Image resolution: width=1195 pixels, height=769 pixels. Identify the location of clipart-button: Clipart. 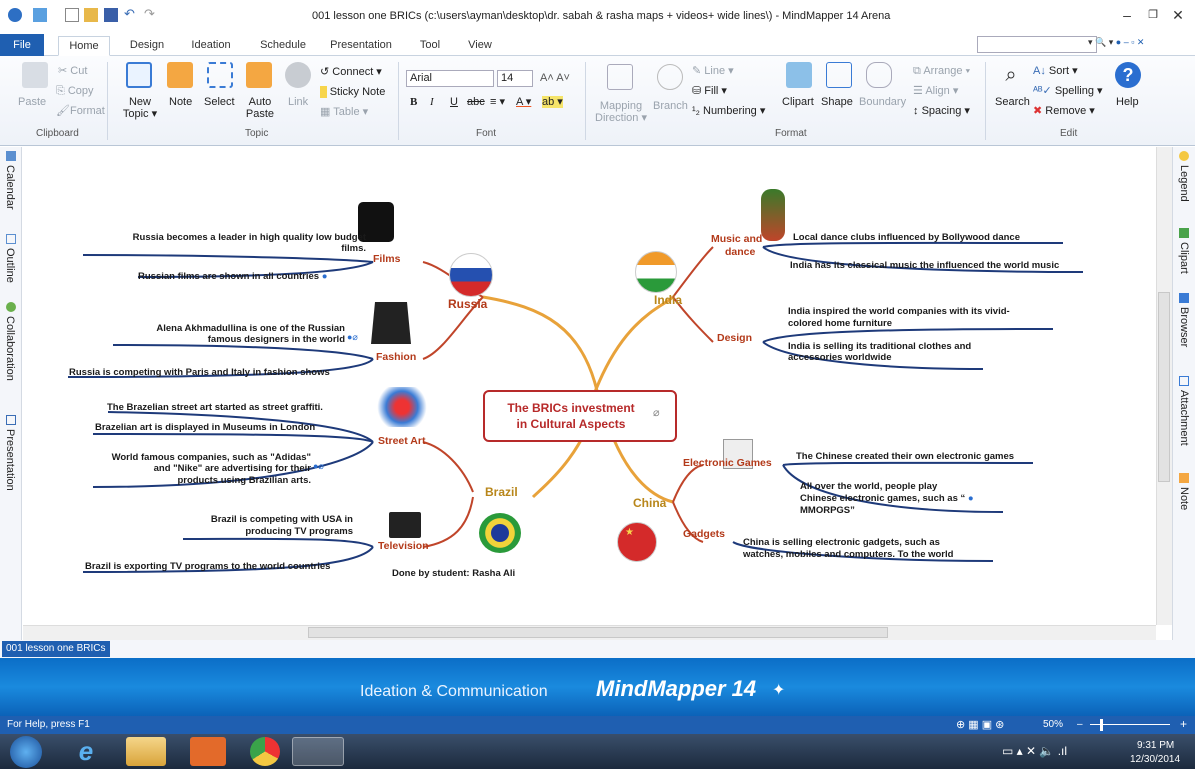
(798, 102).